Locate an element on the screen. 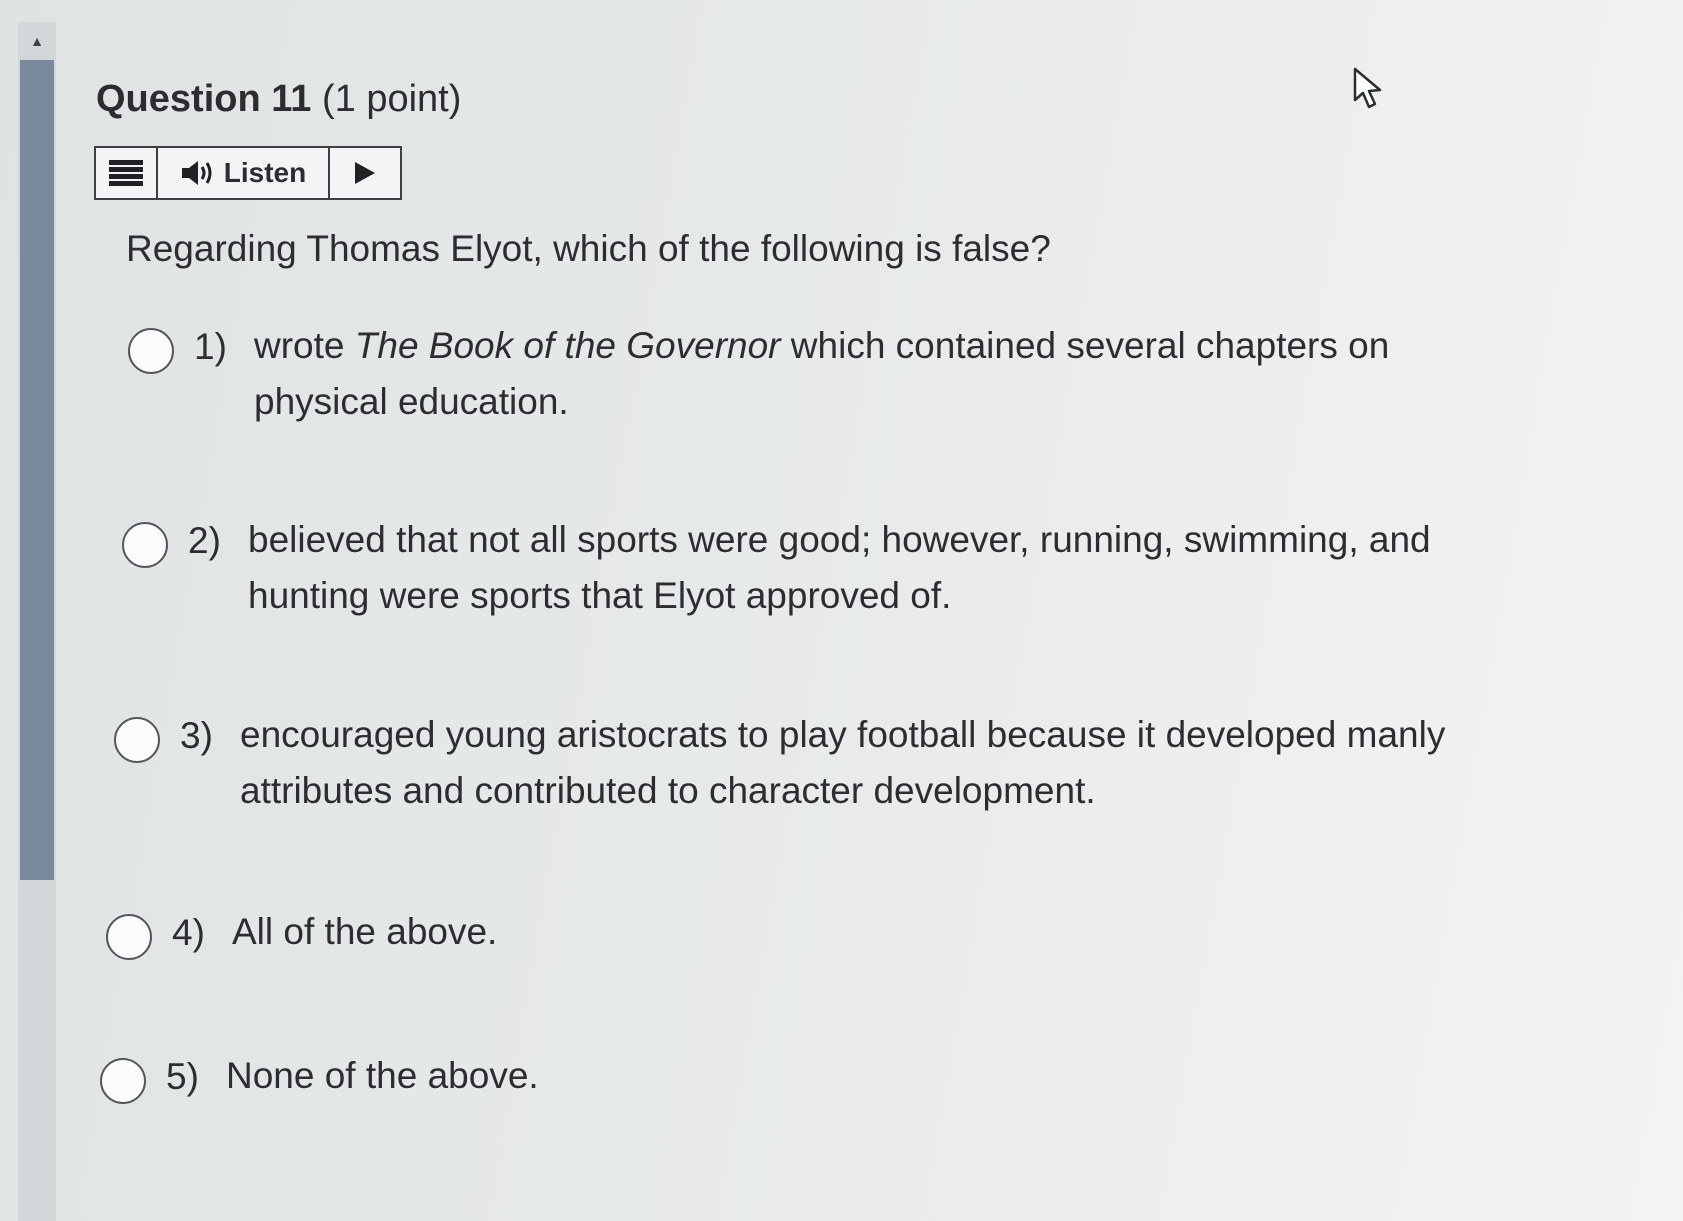 This screenshot has width=1683, height=1221. play-button is located at coordinates (365, 173).